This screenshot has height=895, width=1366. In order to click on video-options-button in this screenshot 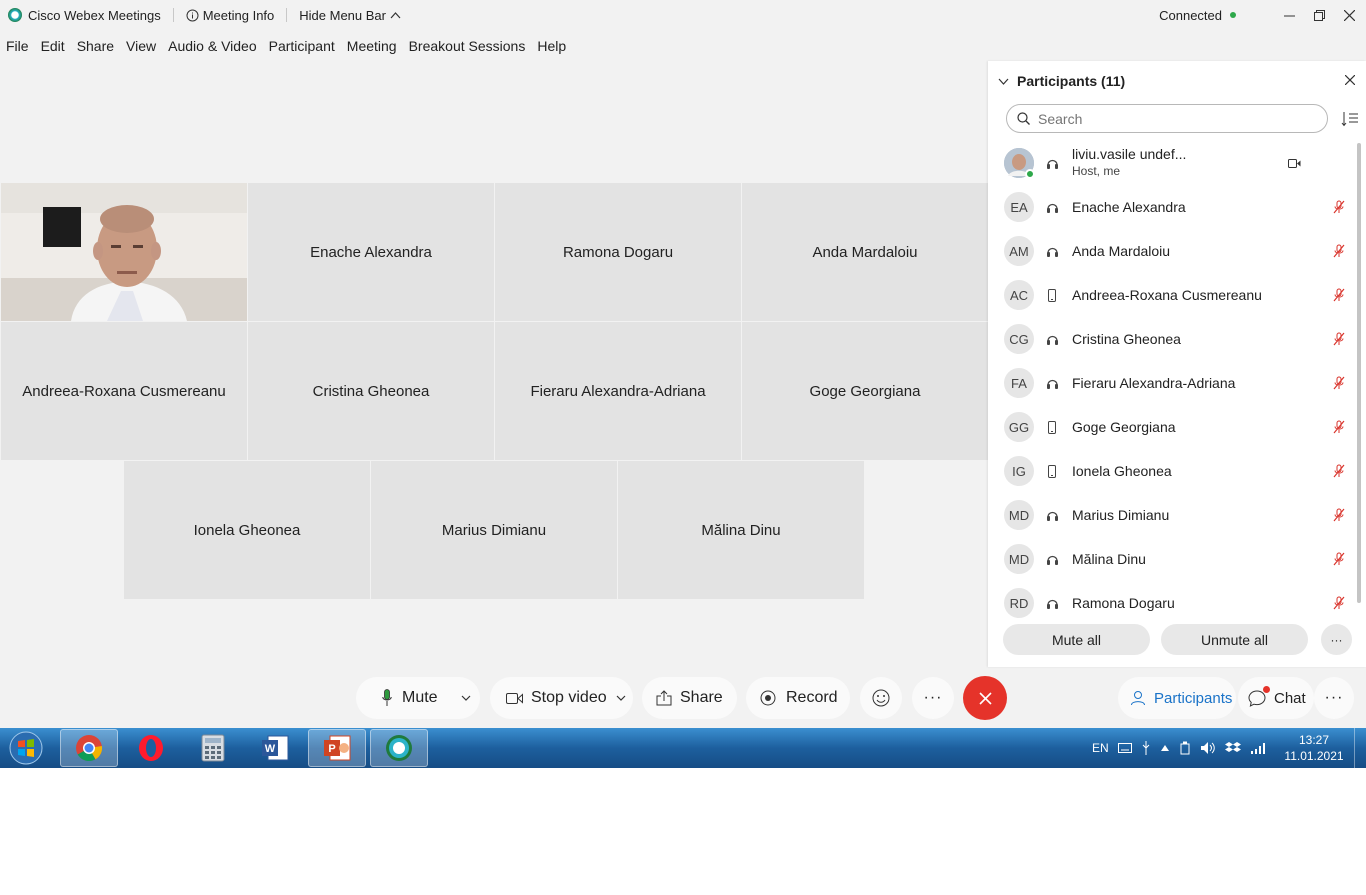, I will do `click(621, 698)`.